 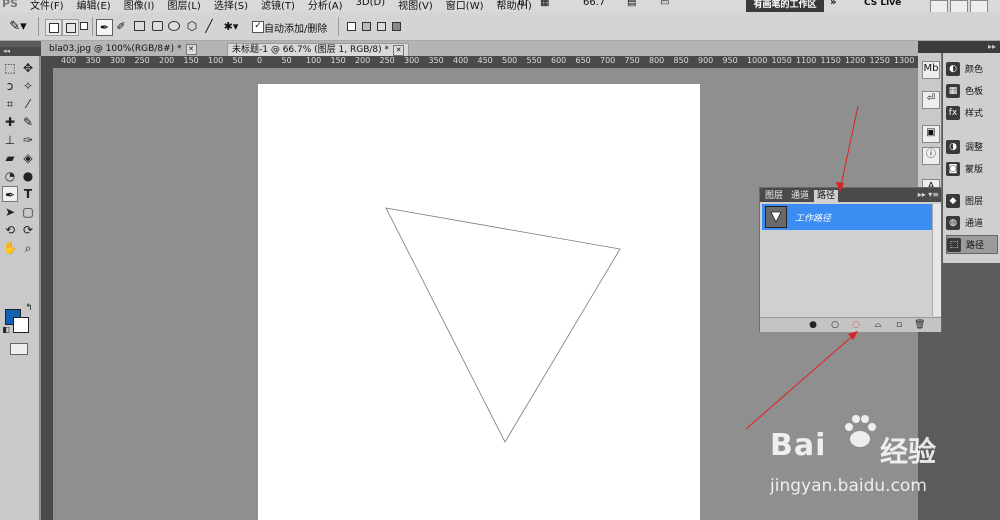 I want to click on tab-layers: 图层, so click(x=774, y=196).